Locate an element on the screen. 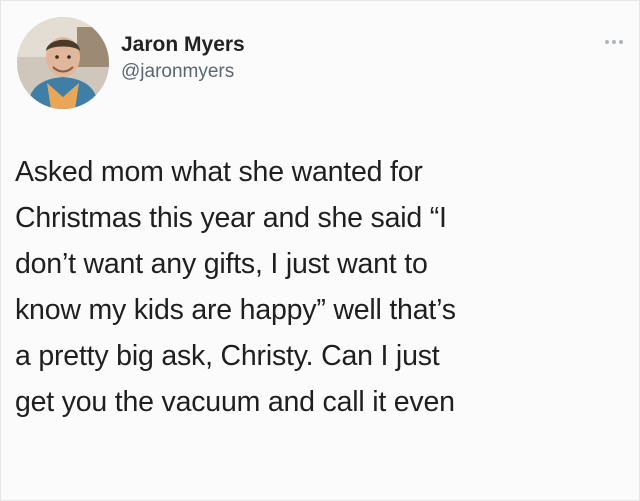 Image resolution: width=640 pixels, height=501 pixels. tweet-text-line: Christmas this year and she said “I is located at coordinates (231, 218).